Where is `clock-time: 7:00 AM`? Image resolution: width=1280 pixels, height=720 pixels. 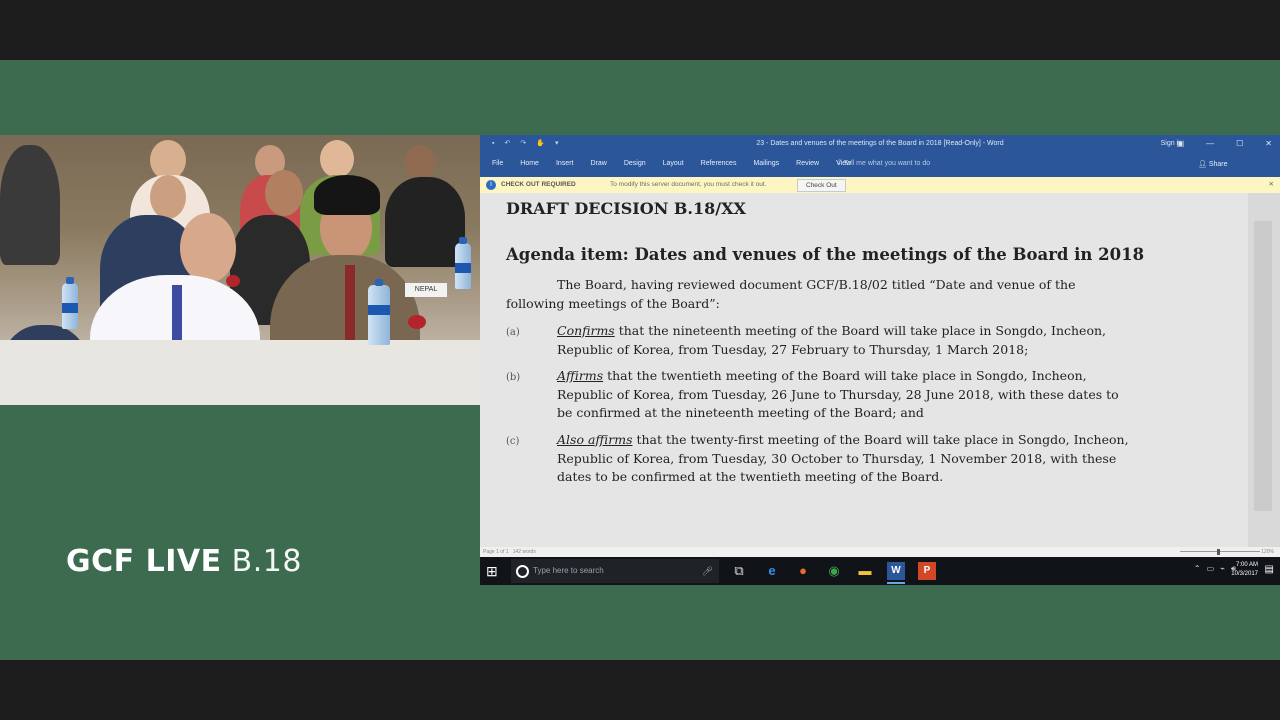 clock-time: 7:00 AM is located at coordinates (1246, 565).